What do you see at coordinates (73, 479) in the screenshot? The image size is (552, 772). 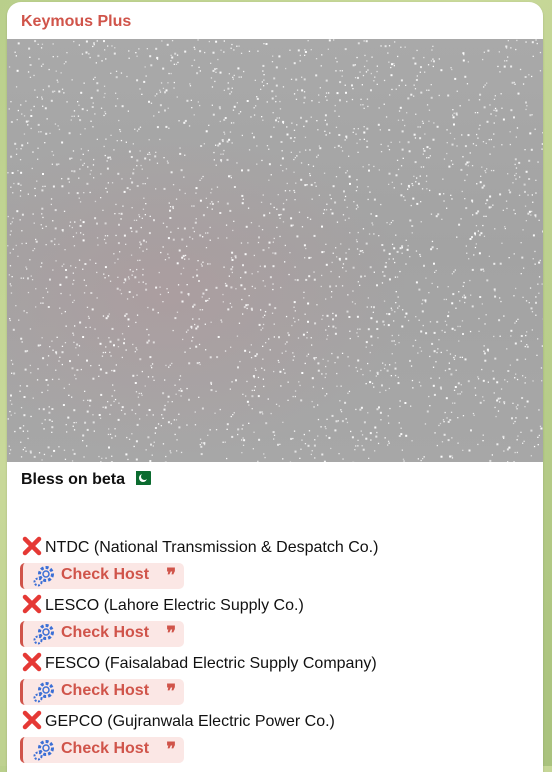 I see `caption-title-text: Bless on beta` at bounding box center [73, 479].